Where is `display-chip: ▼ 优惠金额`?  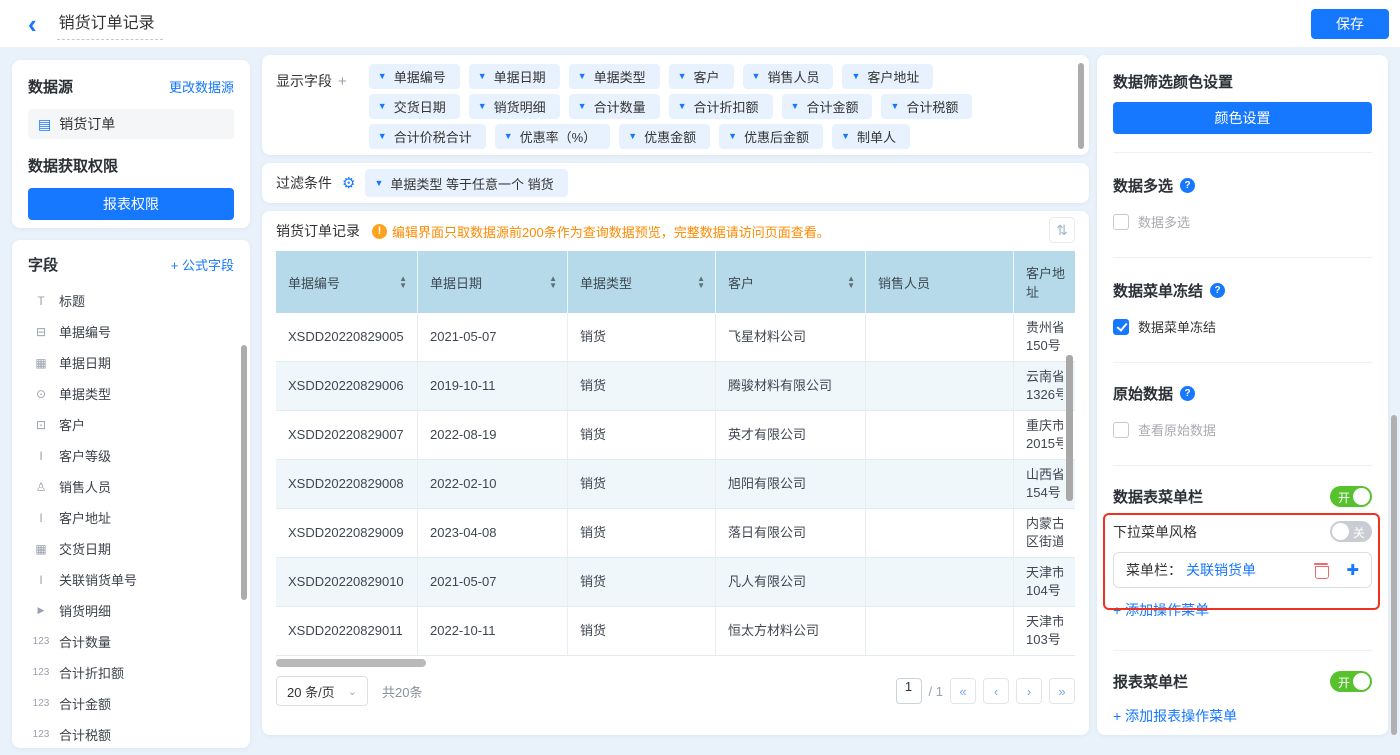
display-chip: ▼ 优惠金额 is located at coordinates (665, 136).